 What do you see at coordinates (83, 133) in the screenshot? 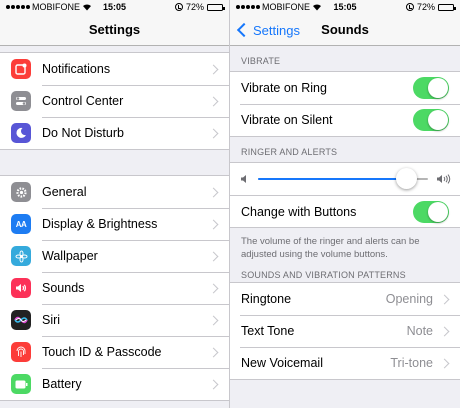
I see `settings-item-label: Do Not Disturb` at bounding box center [83, 133].